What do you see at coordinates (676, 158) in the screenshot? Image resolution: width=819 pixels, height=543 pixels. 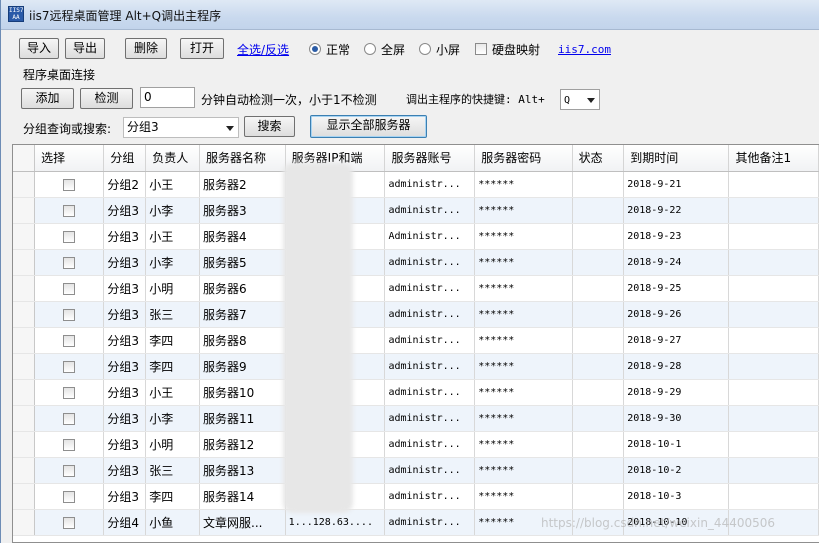 I see `column-header: 到期时间` at bounding box center [676, 158].